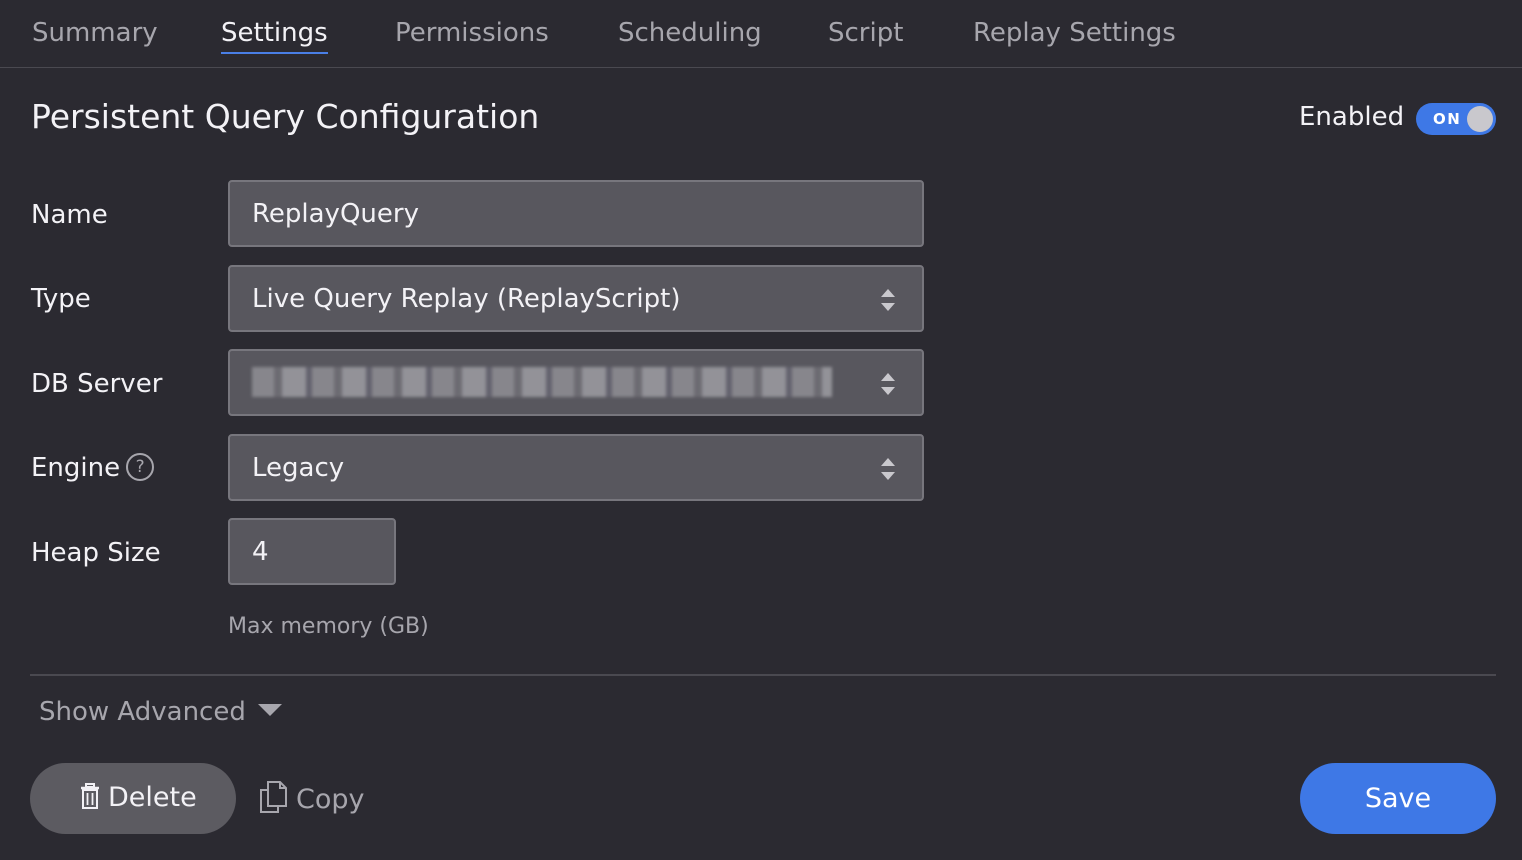 This screenshot has width=1522, height=860. What do you see at coordinates (298, 468) in the screenshot?
I see `engine-select-value: Legacy` at bounding box center [298, 468].